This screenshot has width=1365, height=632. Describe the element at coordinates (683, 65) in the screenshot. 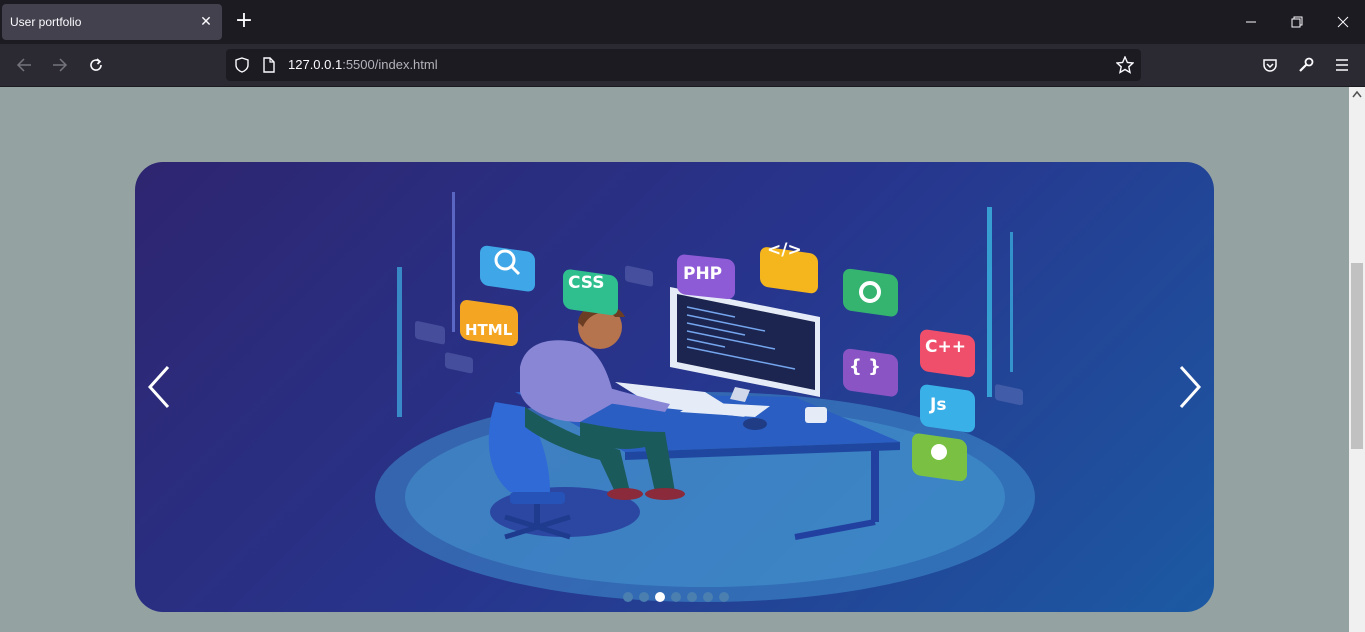

I see `url-bar: 127.0.0.1:5500/index.html` at that location.